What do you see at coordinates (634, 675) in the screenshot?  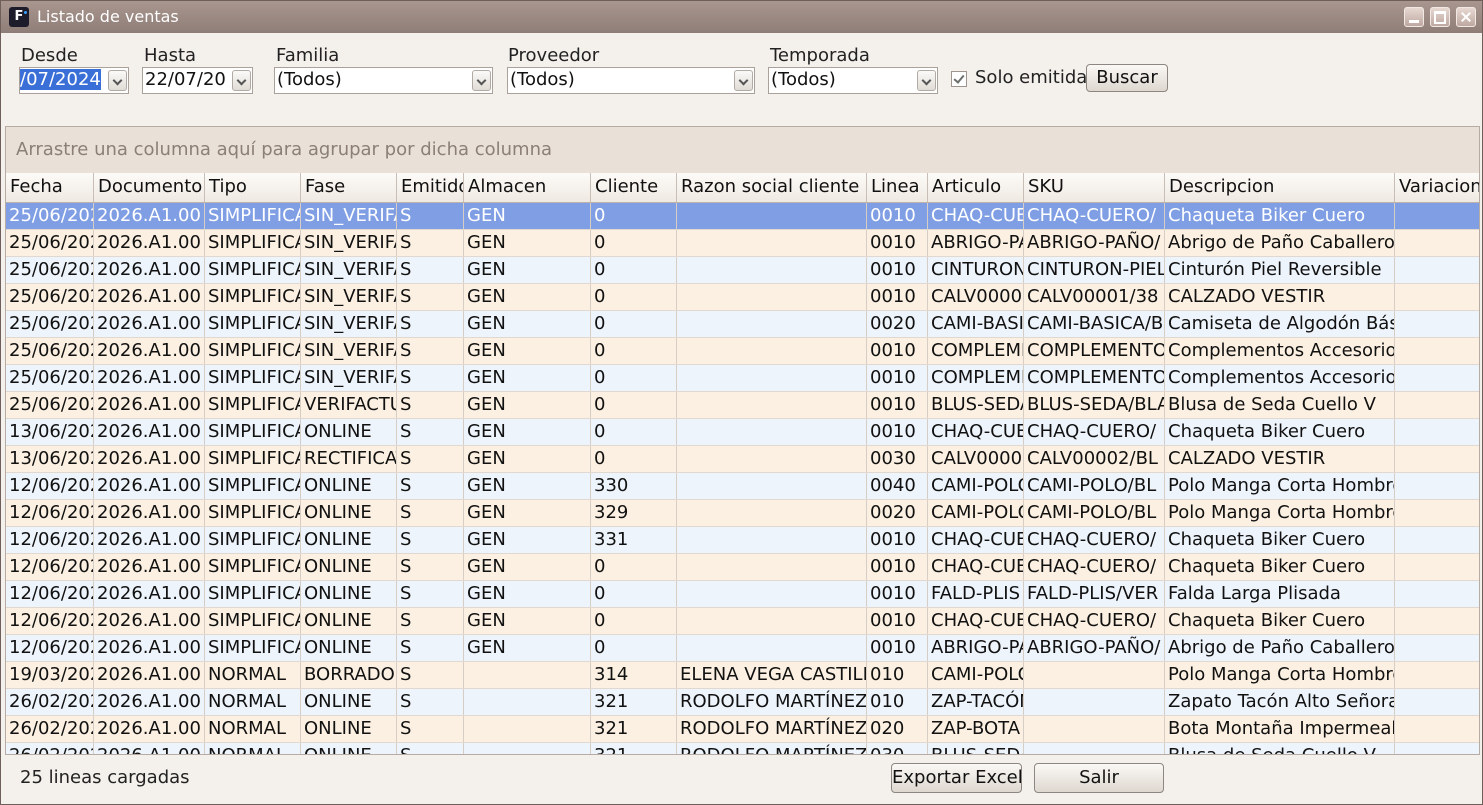 I see `cell-cliente: 314` at bounding box center [634, 675].